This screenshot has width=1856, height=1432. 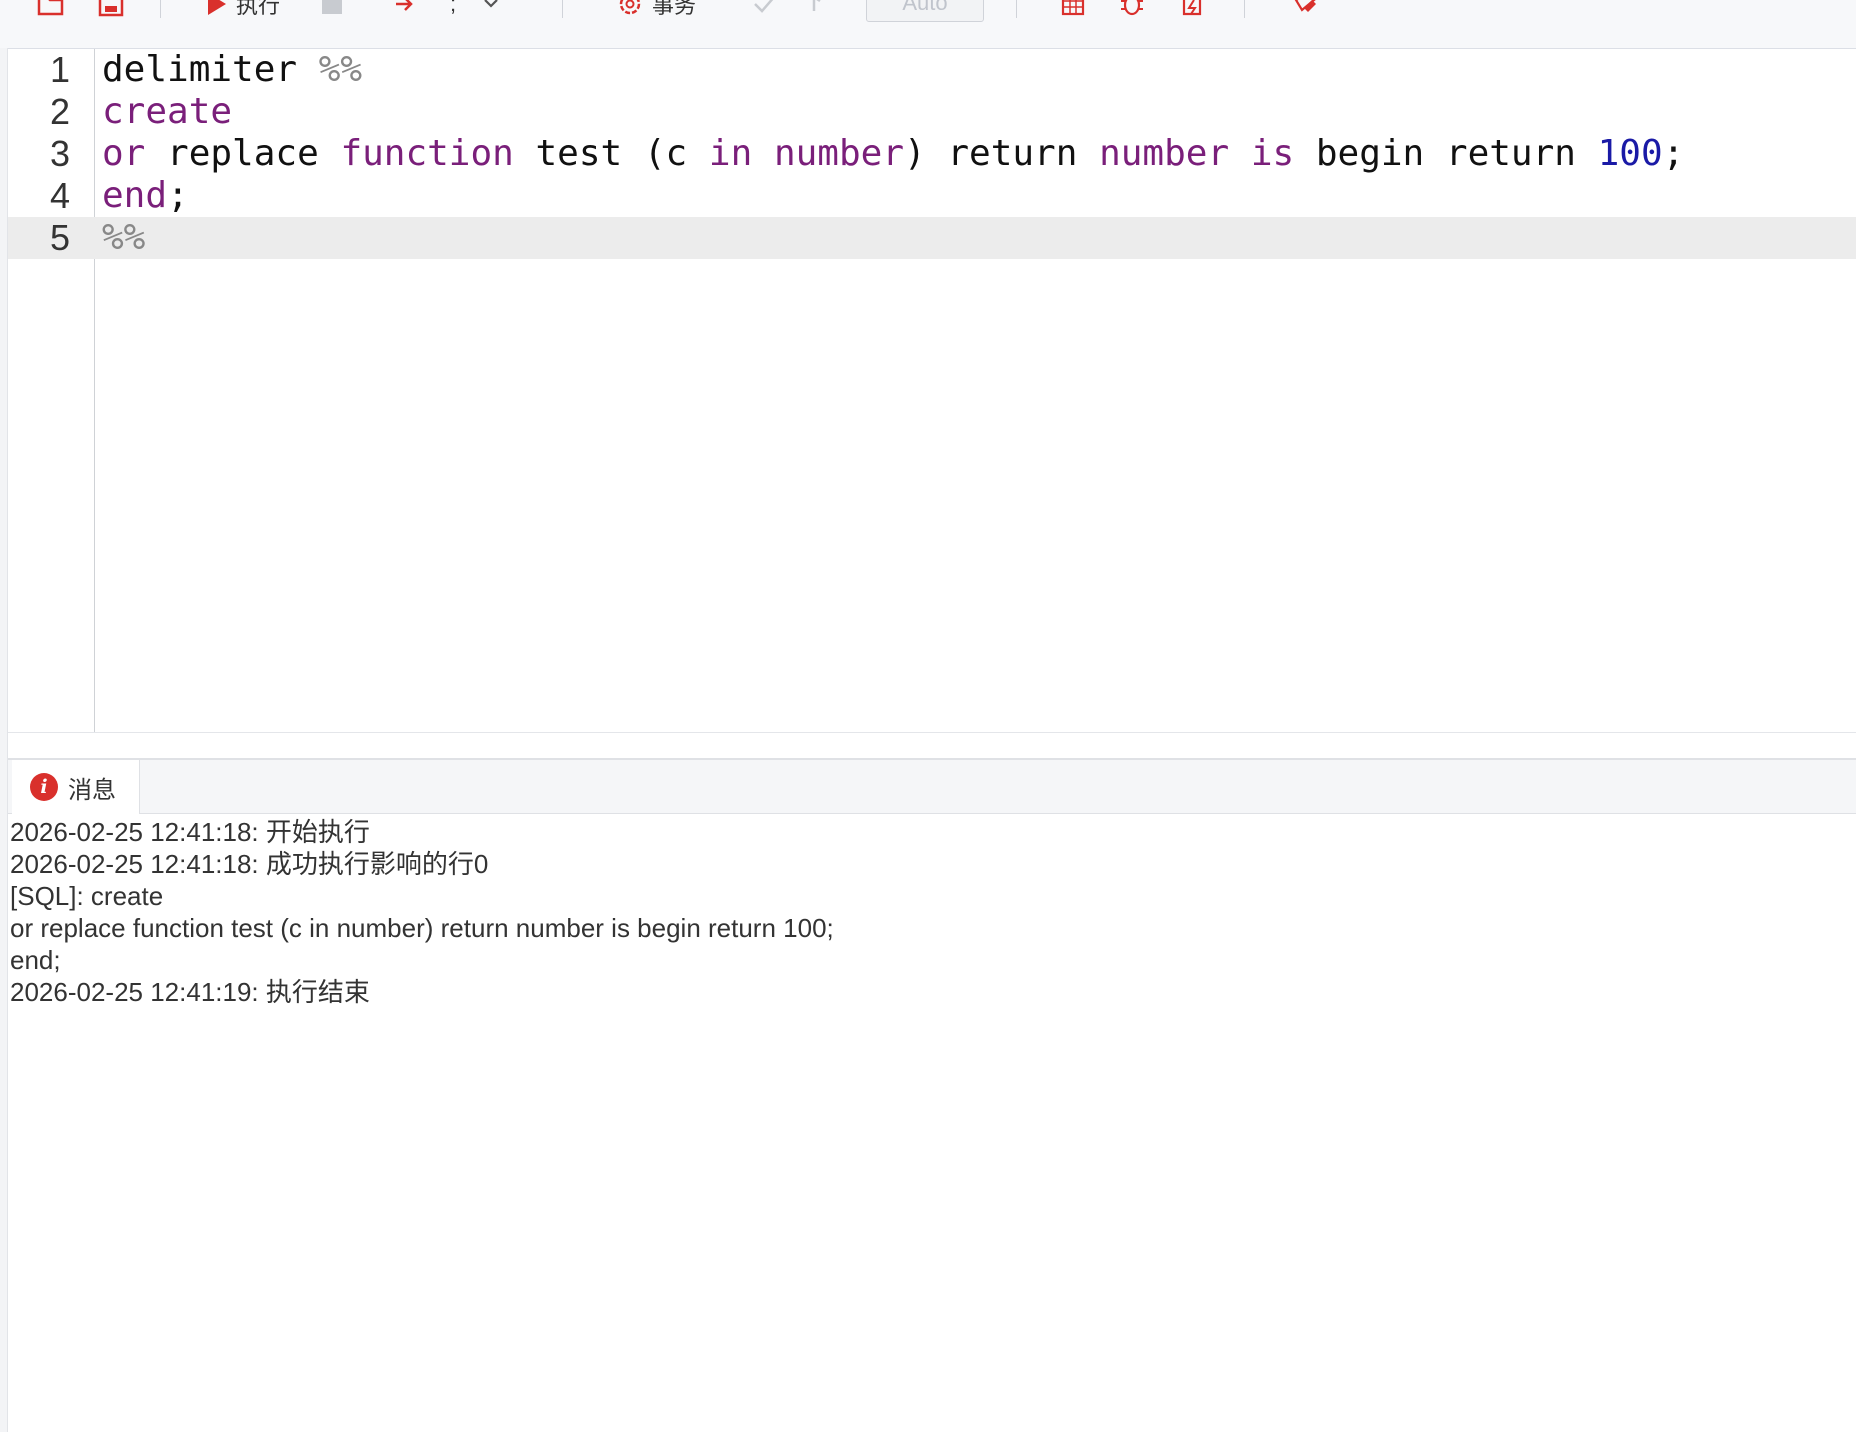 I want to click on token-delimiter: %%, so click(x=340, y=69).